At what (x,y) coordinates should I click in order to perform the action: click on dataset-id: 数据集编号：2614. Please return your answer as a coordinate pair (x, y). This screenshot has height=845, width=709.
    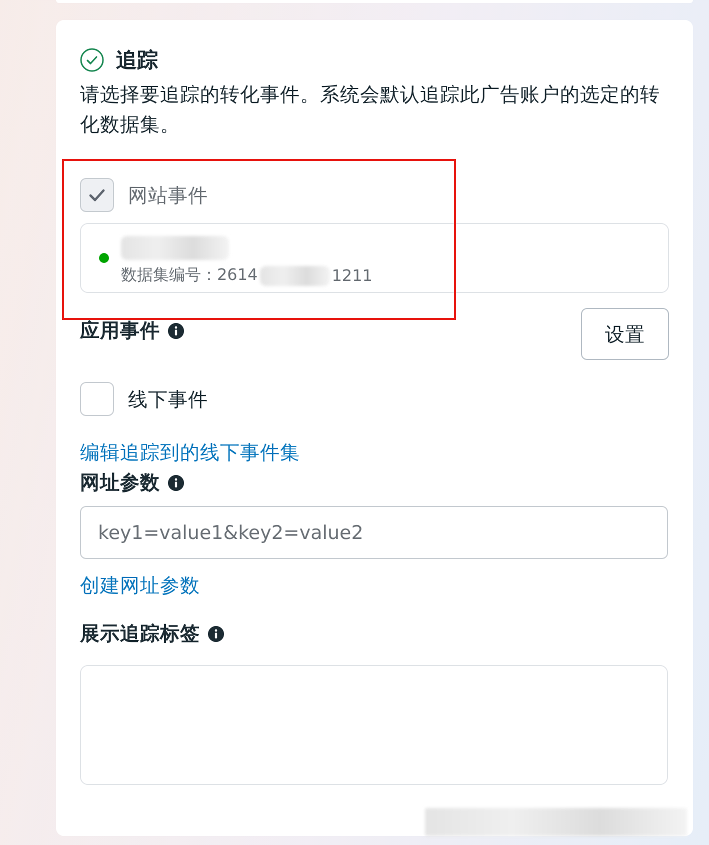
    Looking at the image, I should click on (189, 275).